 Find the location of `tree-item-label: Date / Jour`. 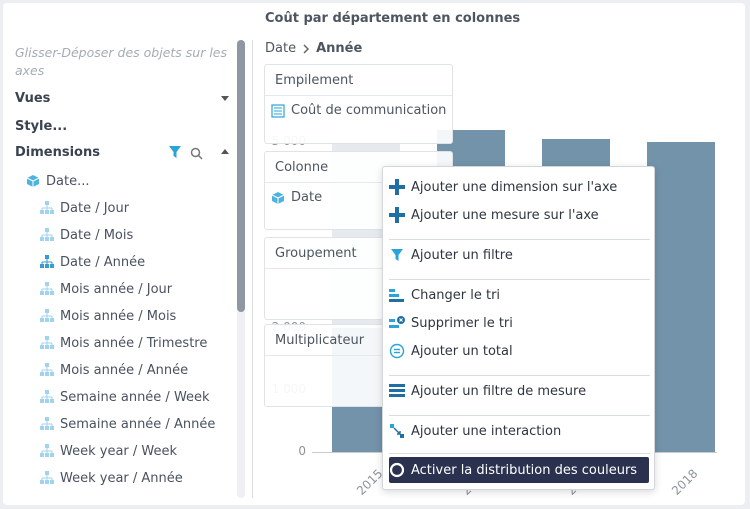

tree-item-label: Date / Jour is located at coordinates (95, 208).